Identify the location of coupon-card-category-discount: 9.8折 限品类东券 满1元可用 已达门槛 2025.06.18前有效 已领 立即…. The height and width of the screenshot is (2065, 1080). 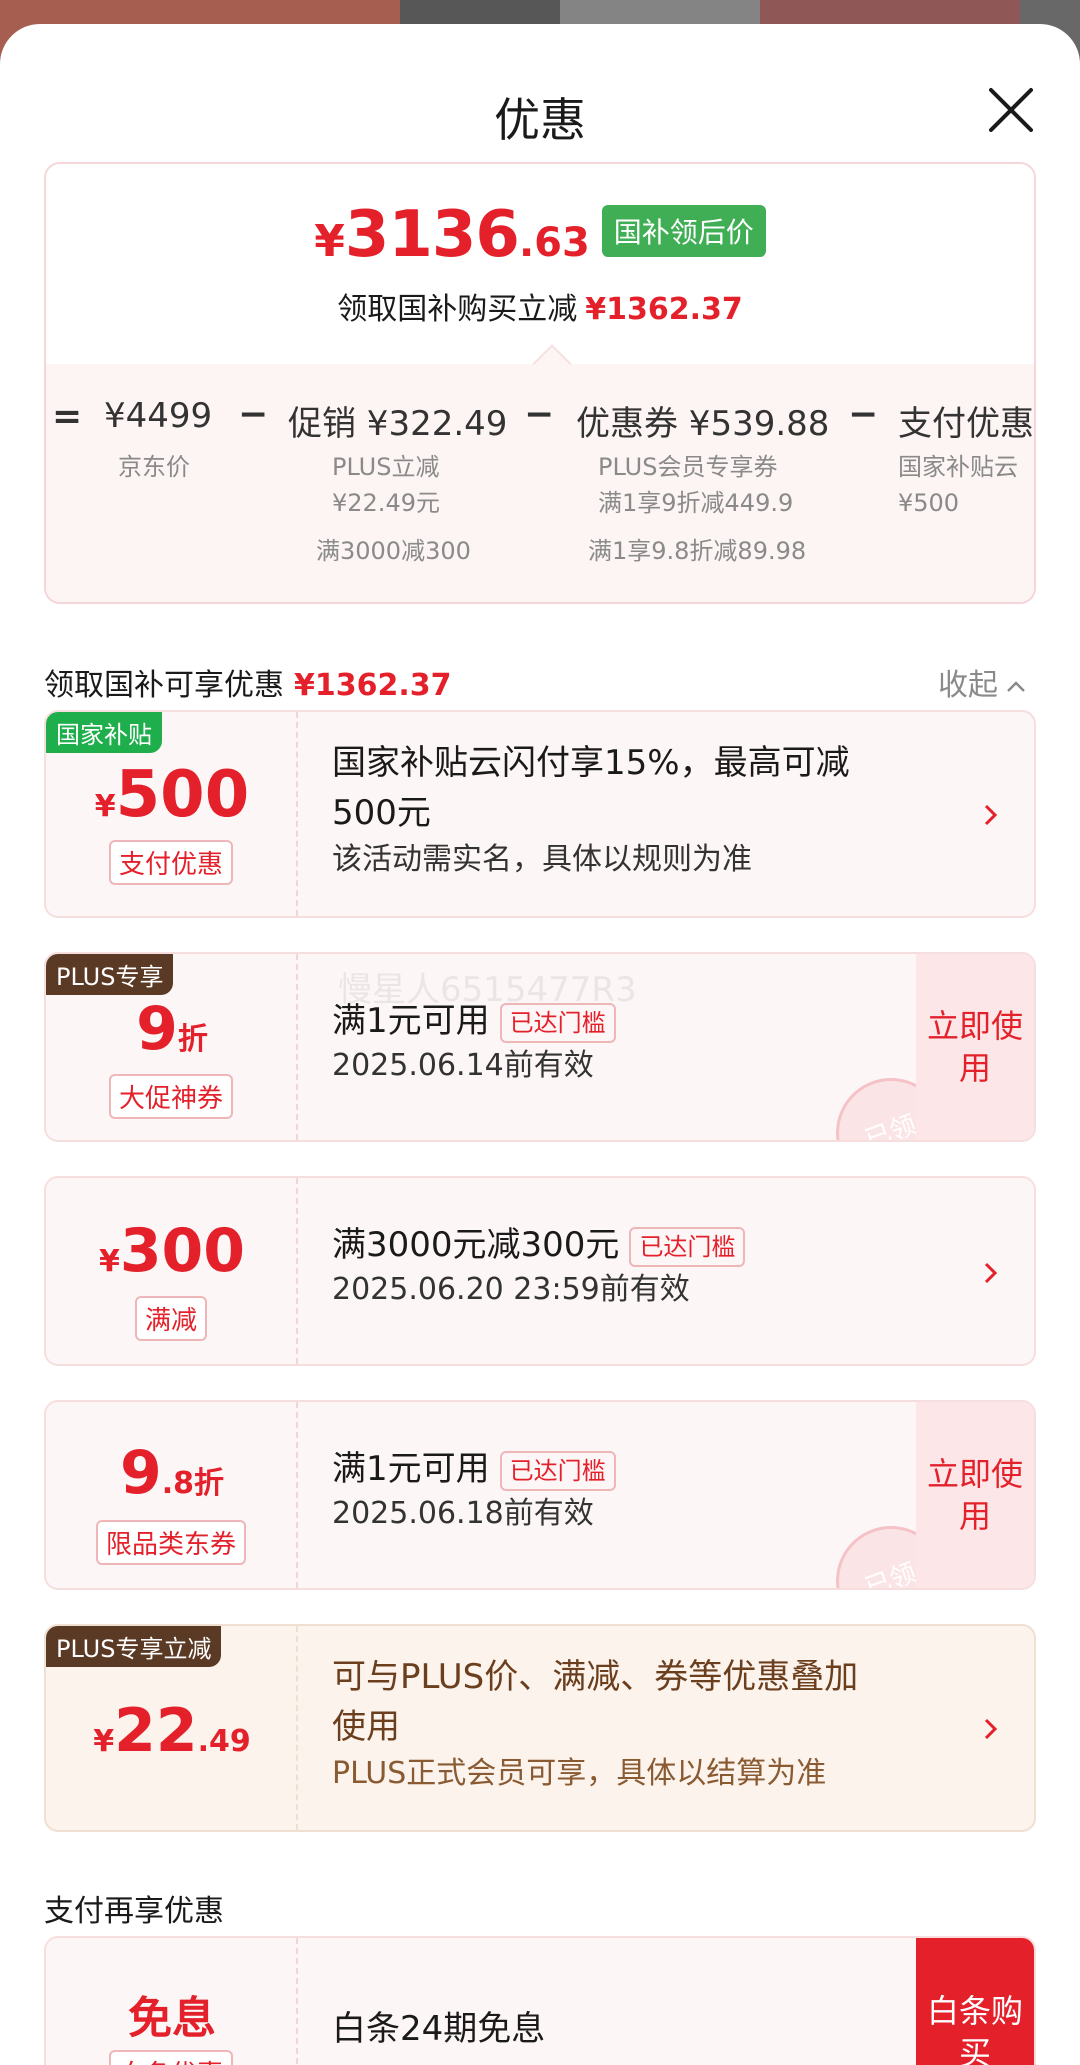
(540, 1495).